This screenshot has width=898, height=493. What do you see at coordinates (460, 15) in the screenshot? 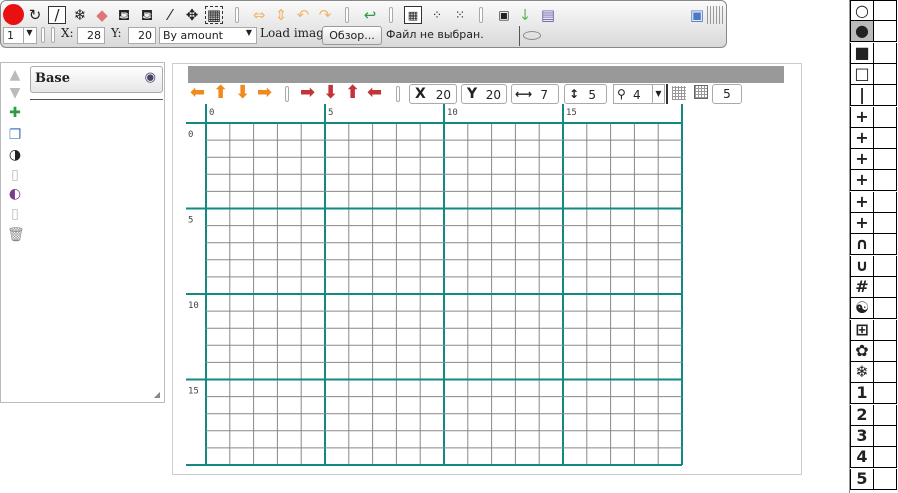
I see `sort-icon: ⁙` at bounding box center [460, 15].